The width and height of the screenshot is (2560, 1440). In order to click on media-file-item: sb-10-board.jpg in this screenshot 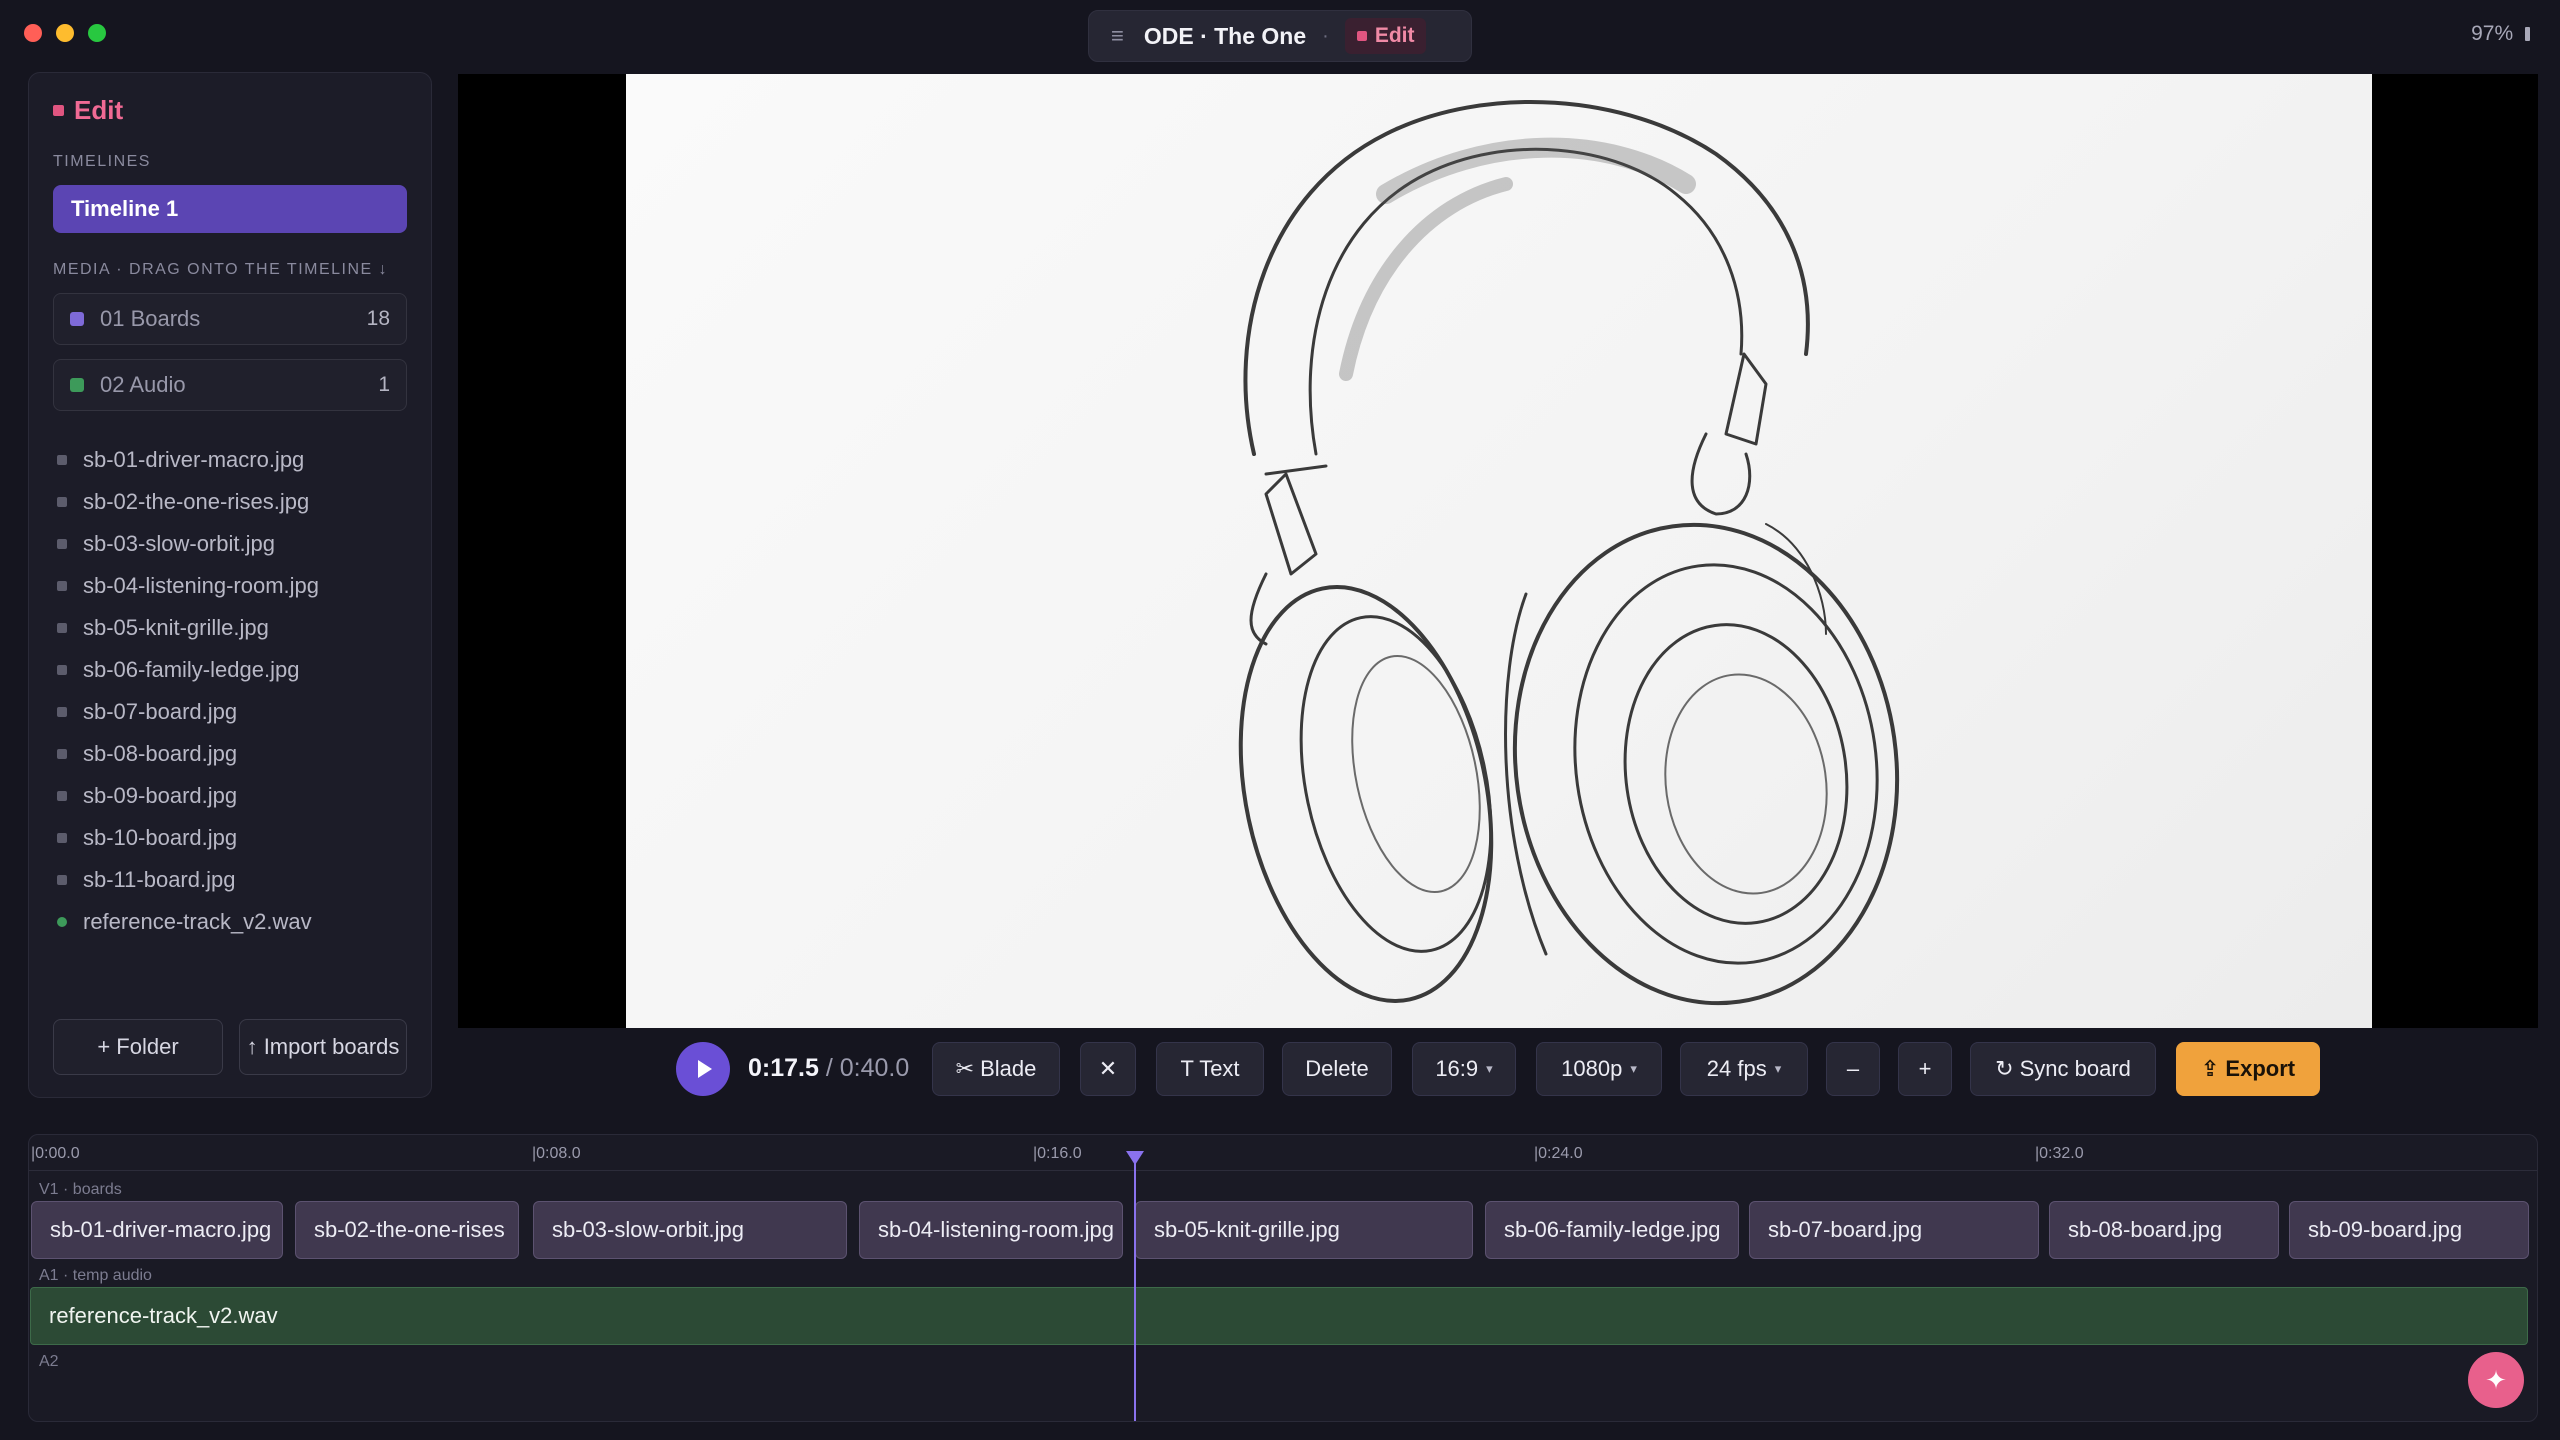, I will do `click(230, 838)`.